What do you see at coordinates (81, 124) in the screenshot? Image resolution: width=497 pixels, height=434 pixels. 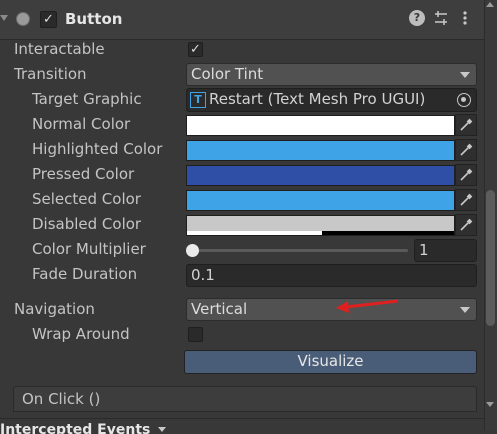 I see `normal-color-label: Normal Color` at bounding box center [81, 124].